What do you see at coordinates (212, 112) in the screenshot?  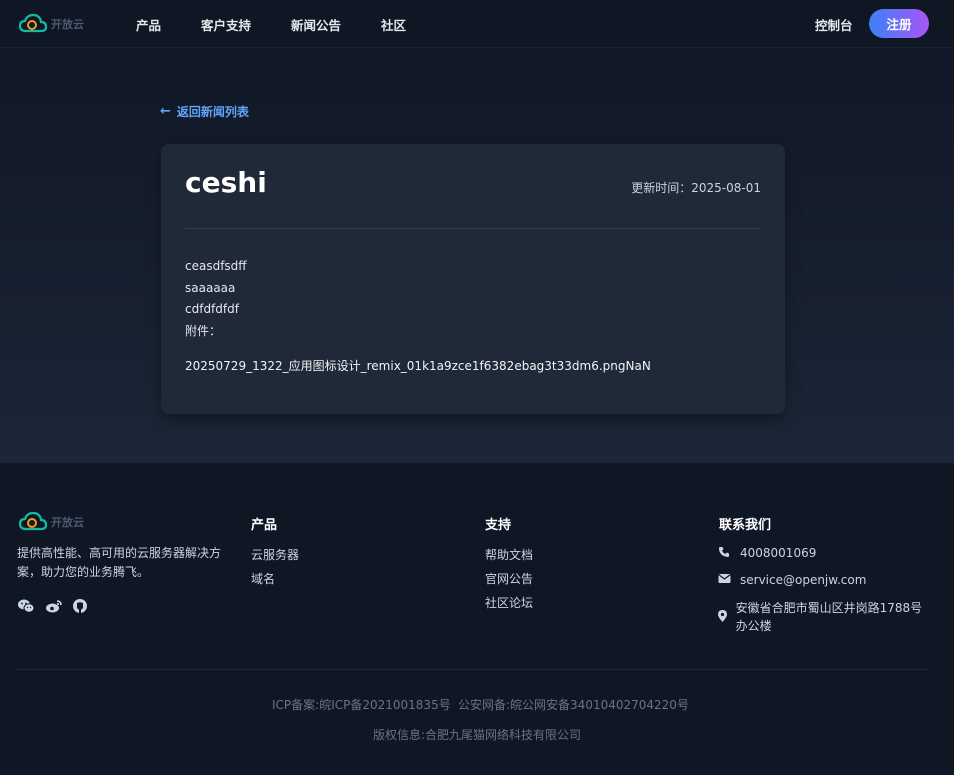 I see `back-link-label: 返回新闻列表` at bounding box center [212, 112].